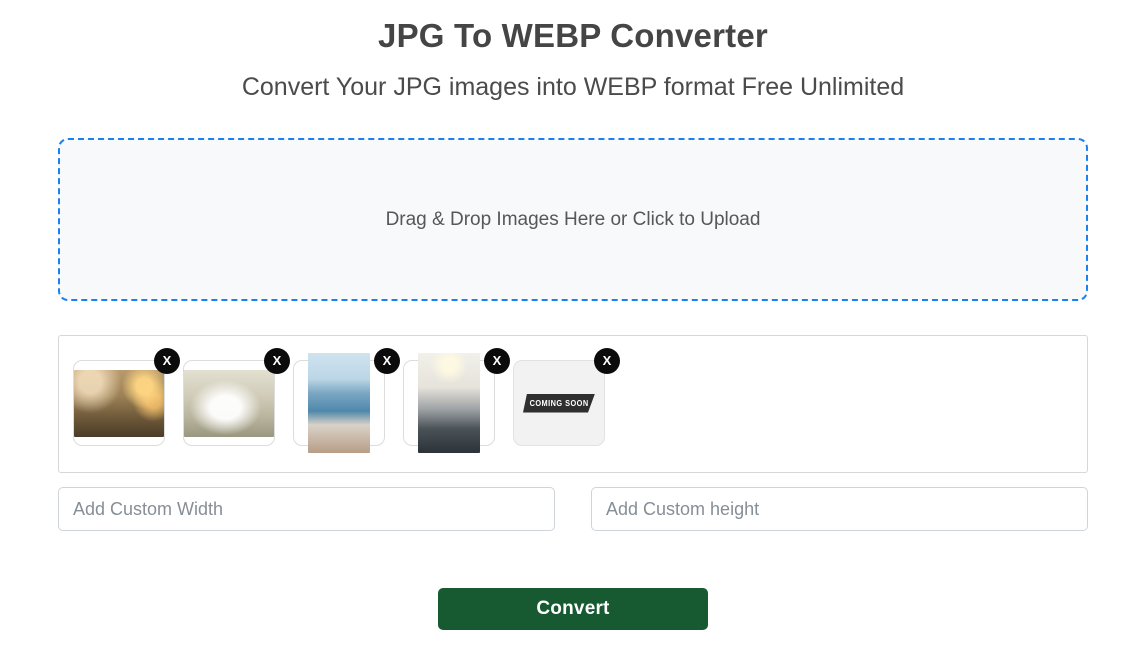  I want to click on convert-button: Convert, so click(573, 609).